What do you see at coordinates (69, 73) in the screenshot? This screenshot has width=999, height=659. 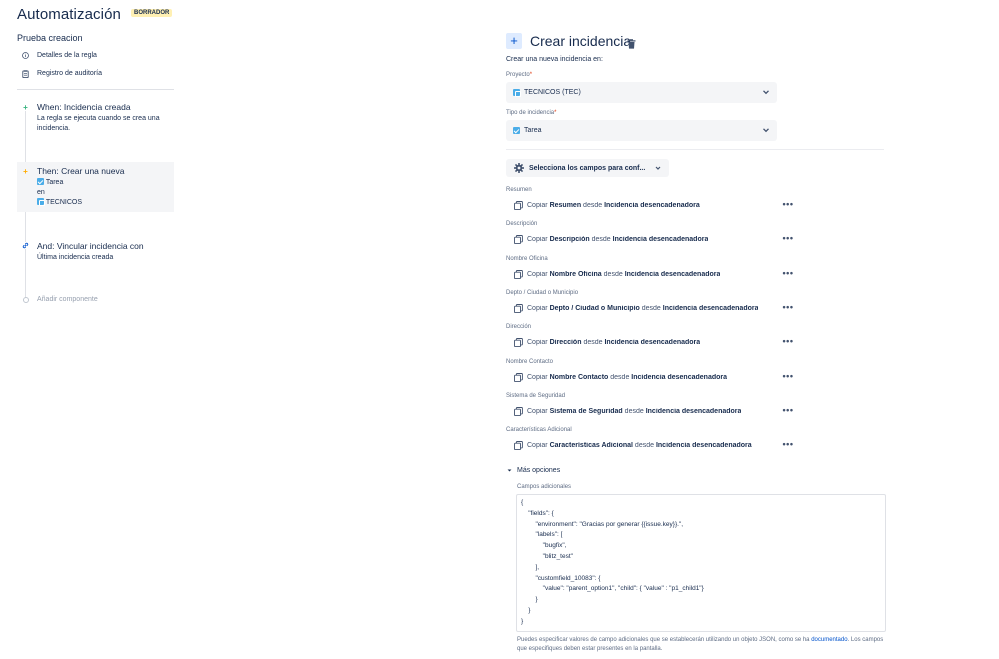 I see `audit-log-label: Registro de auditoría` at bounding box center [69, 73].